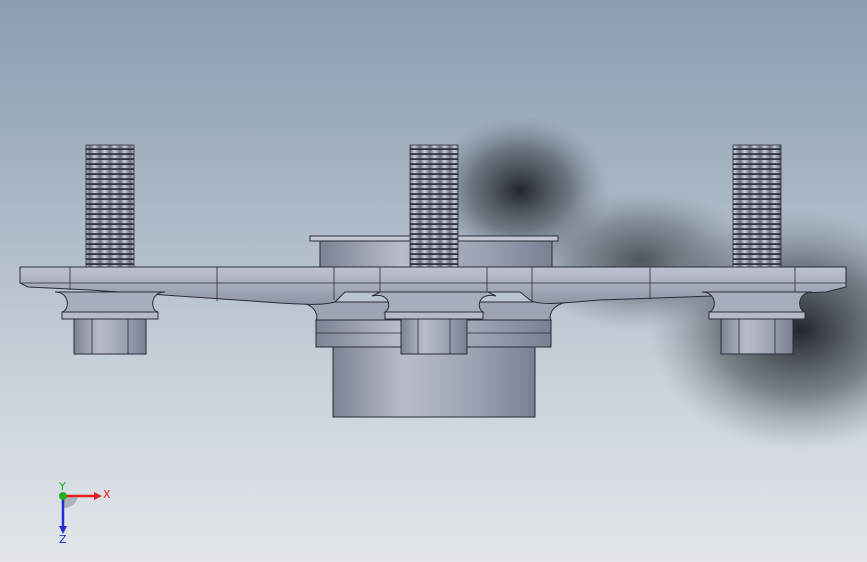  I want to click on x-axis-label: X, so click(107, 494).